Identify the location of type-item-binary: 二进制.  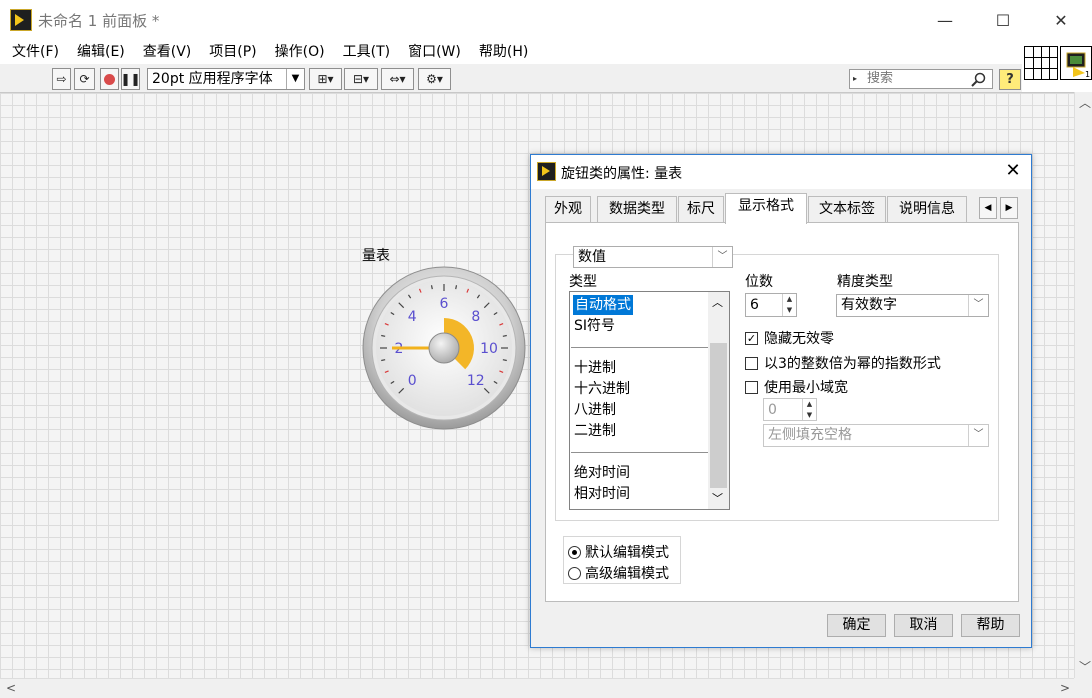
(595, 431).